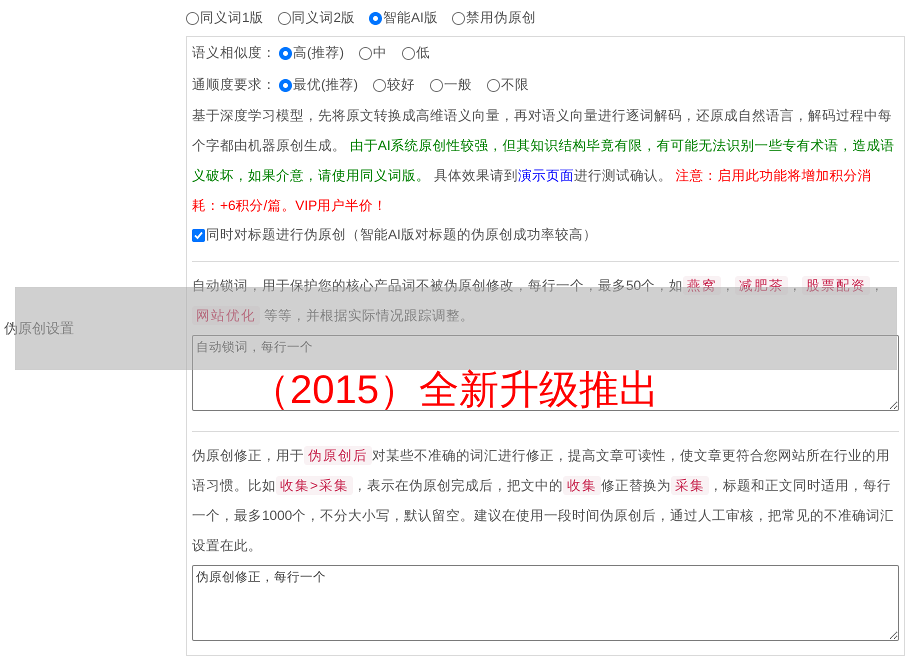 The image size is (911, 658). What do you see at coordinates (234, 53) in the screenshot?
I see `option-label: 语义相似度：` at bounding box center [234, 53].